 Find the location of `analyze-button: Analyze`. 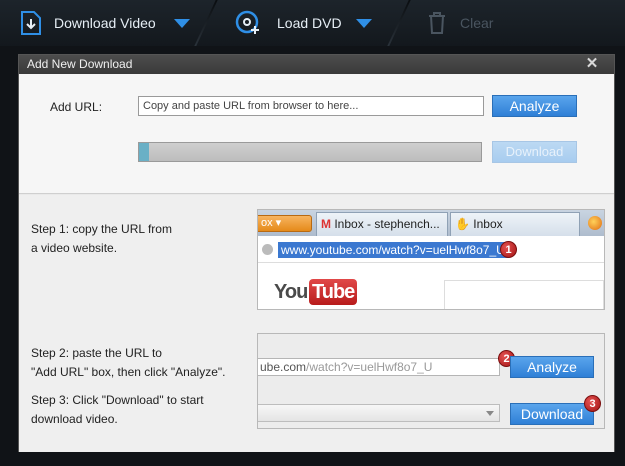

analyze-button: Analyze is located at coordinates (534, 106).